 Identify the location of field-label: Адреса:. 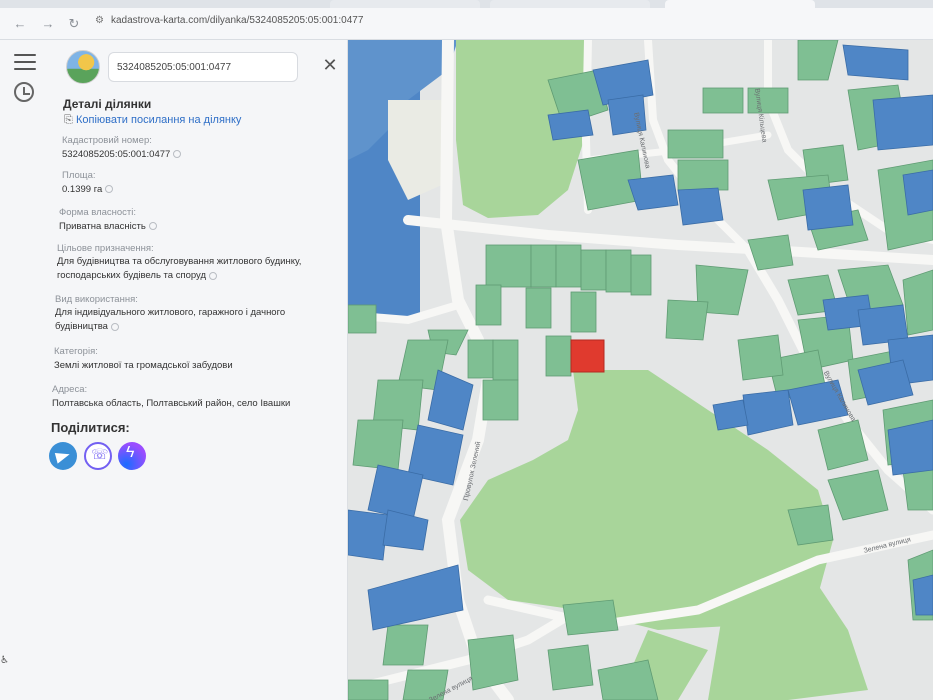
(70, 389).